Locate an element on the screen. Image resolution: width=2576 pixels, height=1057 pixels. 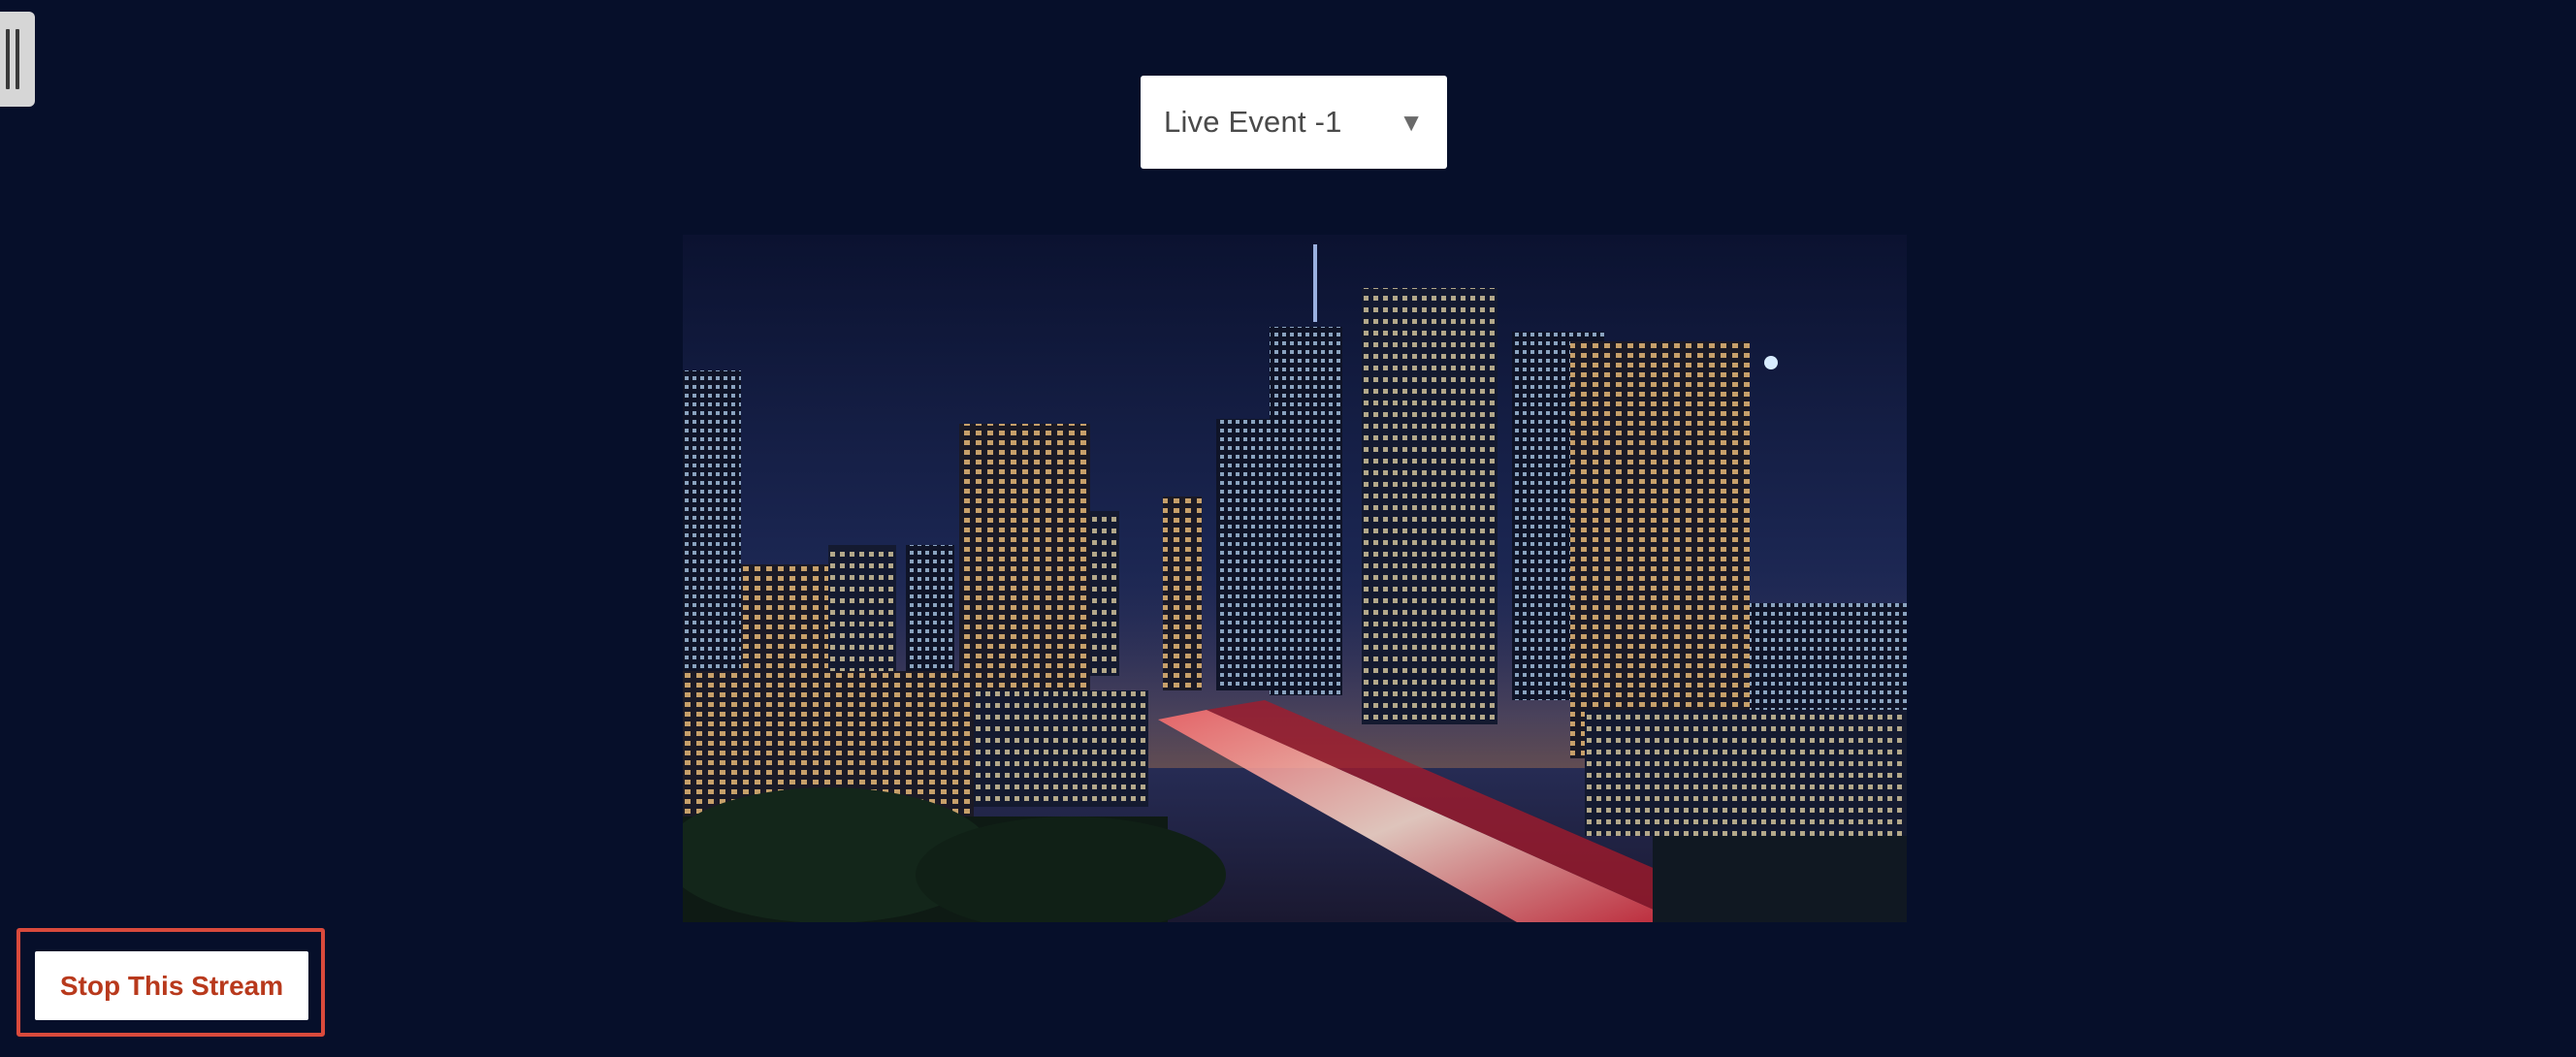
stop-stream-button: Stop This Stream is located at coordinates (171, 985).